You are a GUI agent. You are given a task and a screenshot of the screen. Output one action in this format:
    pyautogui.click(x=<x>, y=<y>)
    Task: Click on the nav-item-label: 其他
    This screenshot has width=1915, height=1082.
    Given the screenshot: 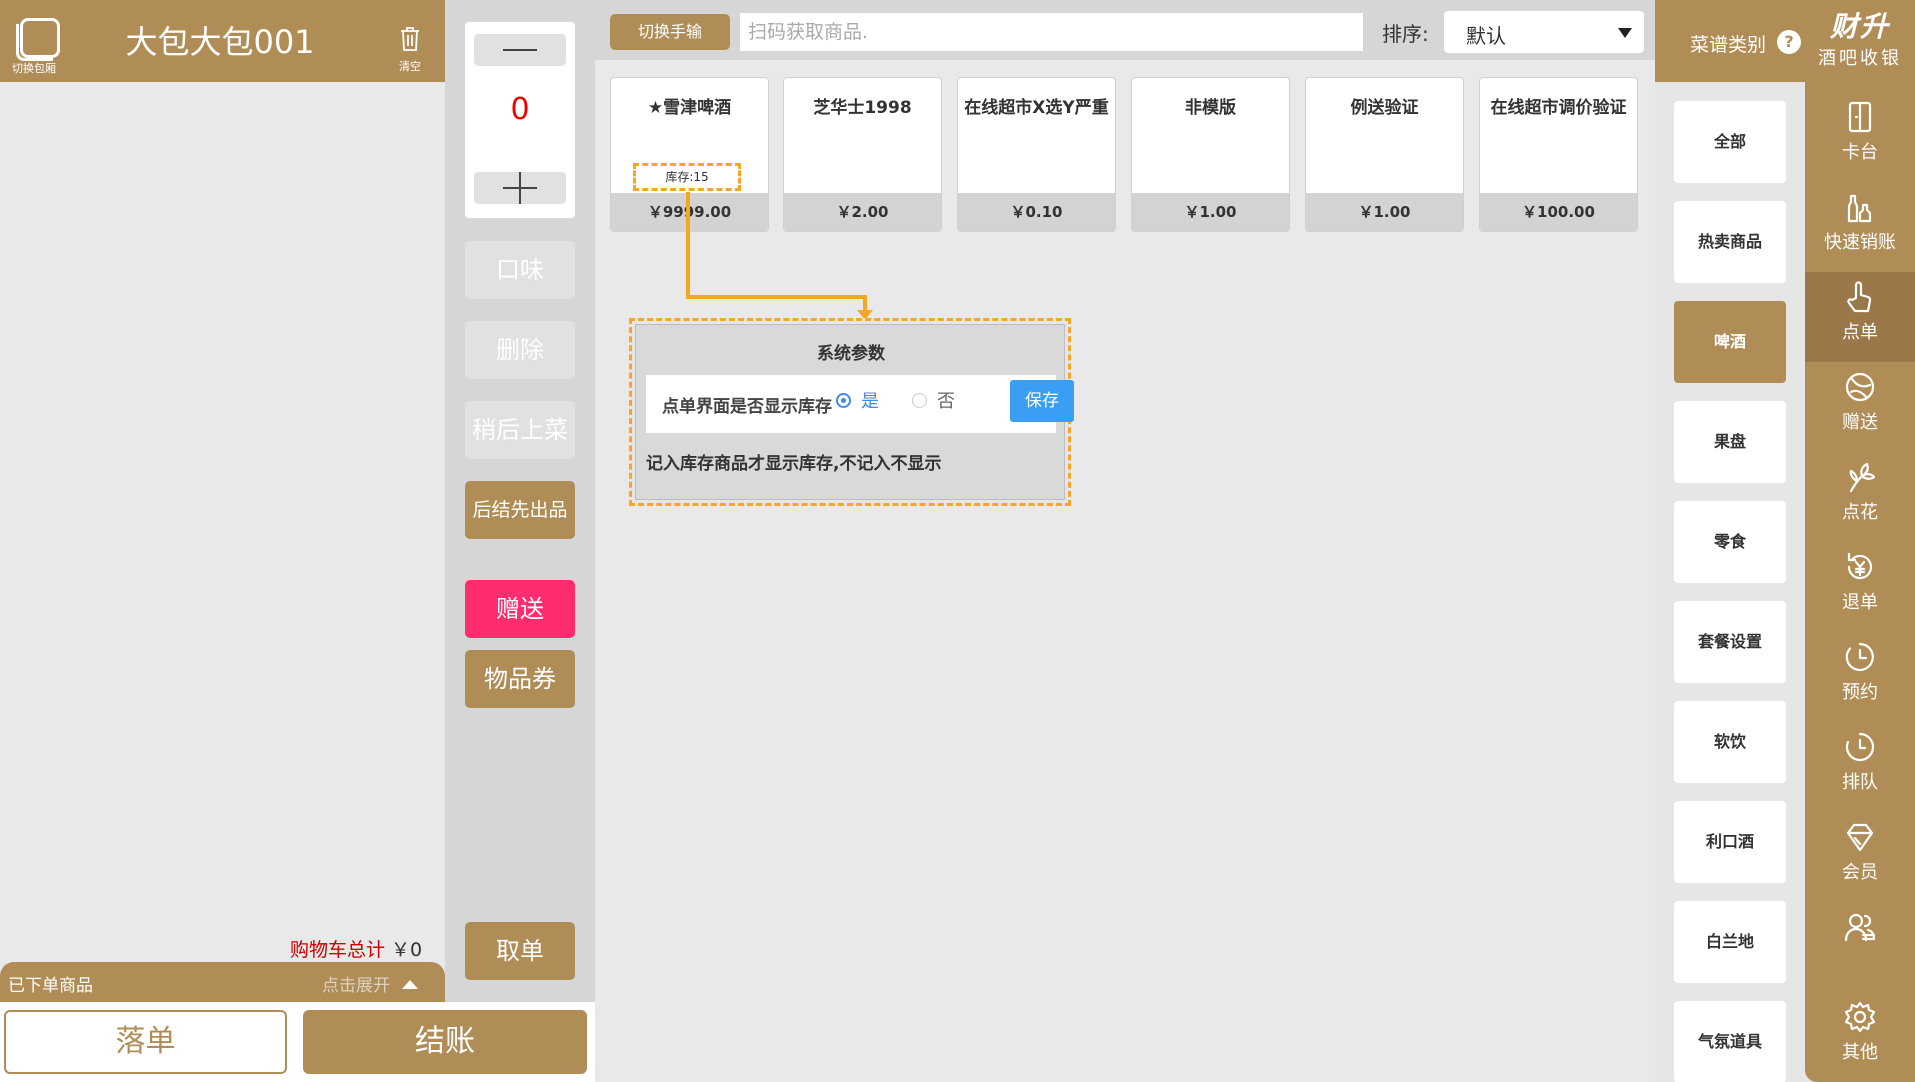 What is the action you would take?
    pyautogui.click(x=1860, y=1052)
    